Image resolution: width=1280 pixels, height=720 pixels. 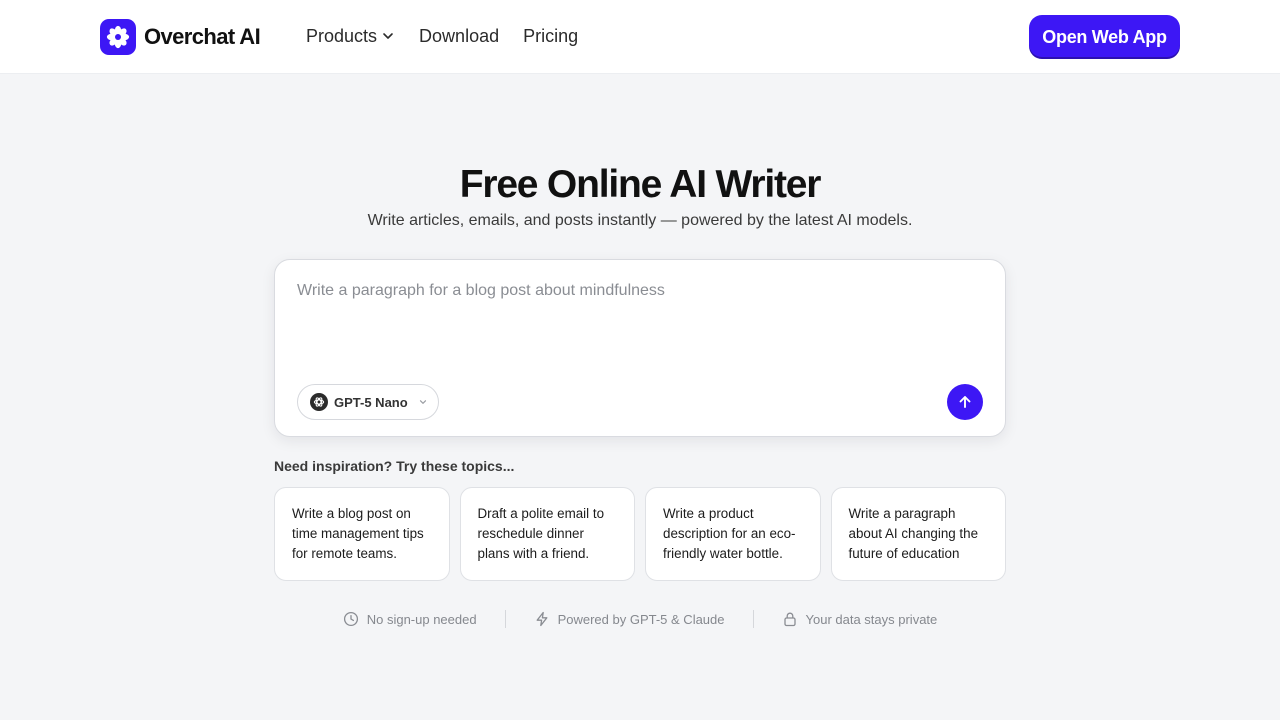 What do you see at coordinates (342, 35) in the screenshot?
I see `nav-products-label: Products` at bounding box center [342, 35].